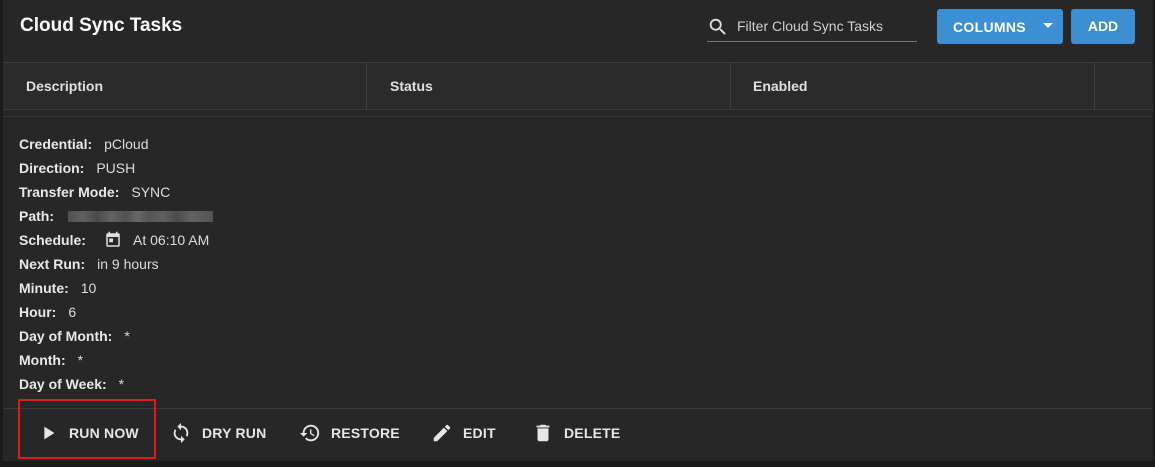 Image resolution: width=1155 pixels, height=467 pixels. Describe the element at coordinates (717, 26) in the screenshot. I see `search-icon` at that location.